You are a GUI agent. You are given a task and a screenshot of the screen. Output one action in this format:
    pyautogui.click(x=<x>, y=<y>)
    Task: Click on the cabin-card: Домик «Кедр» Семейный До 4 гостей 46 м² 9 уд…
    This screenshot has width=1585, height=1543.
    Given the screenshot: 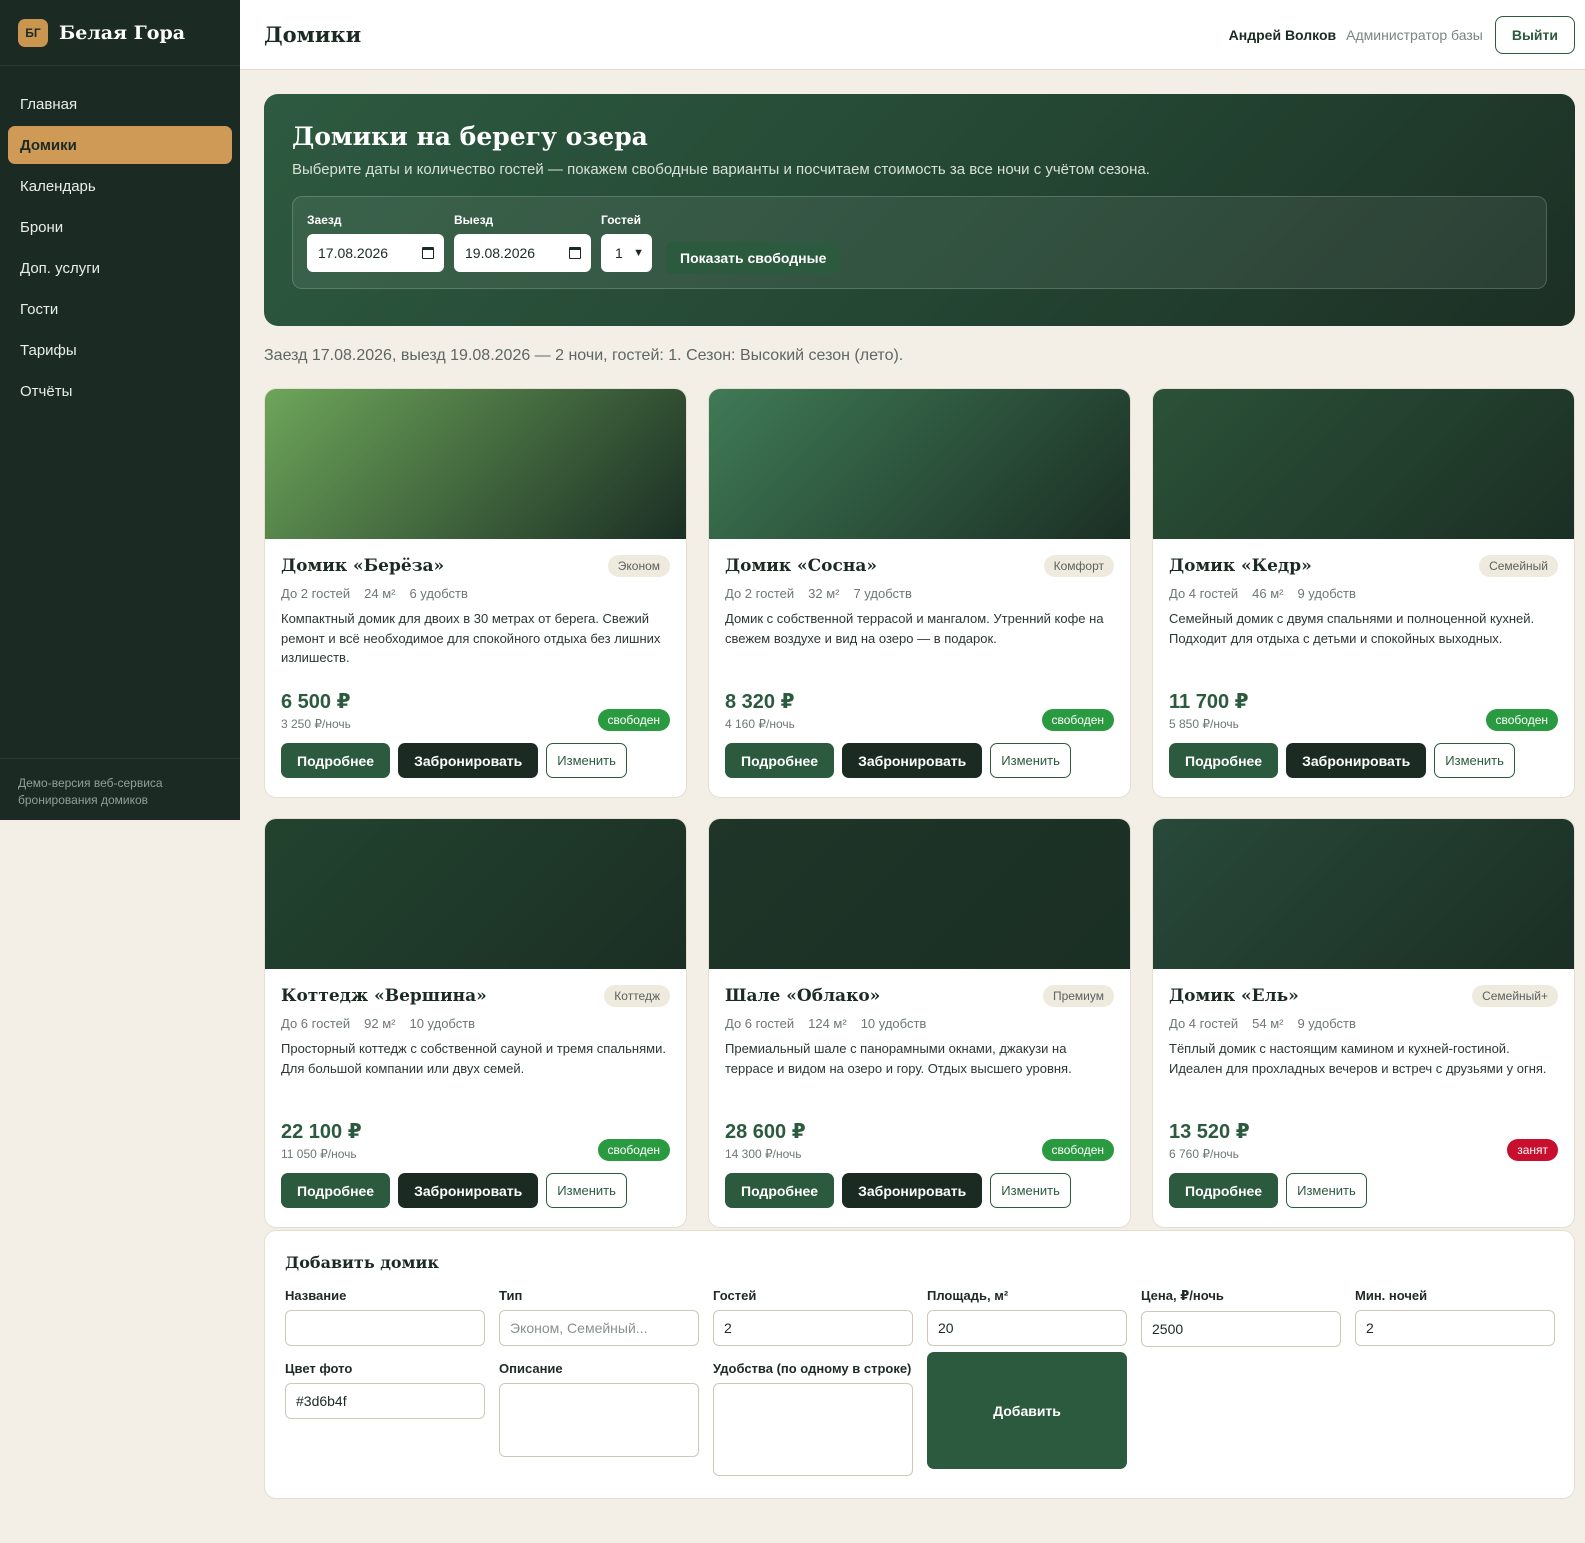 What is the action you would take?
    pyautogui.click(x=1363, y=593)
    